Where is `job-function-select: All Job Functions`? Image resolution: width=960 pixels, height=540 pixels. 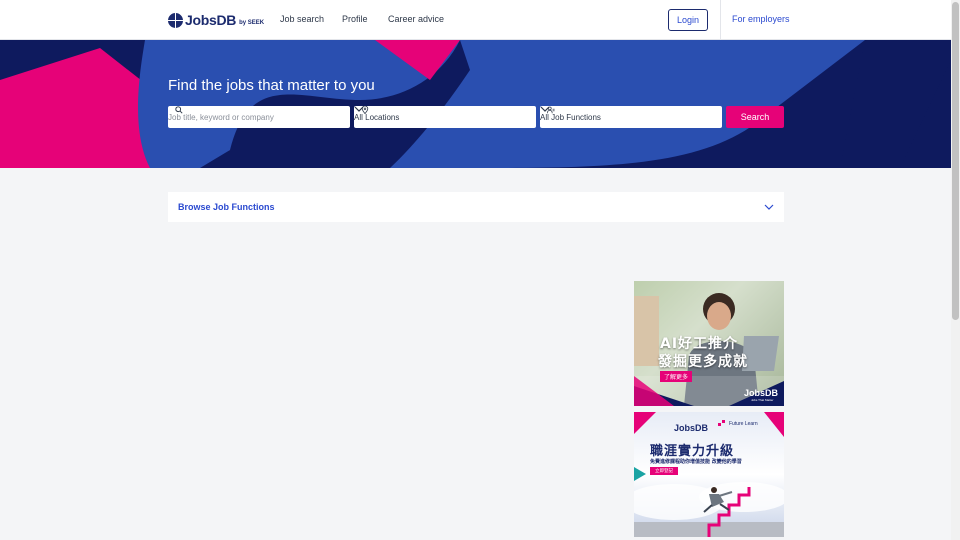
job-function-select: All Job Functions is located at coordinates (631, 117).